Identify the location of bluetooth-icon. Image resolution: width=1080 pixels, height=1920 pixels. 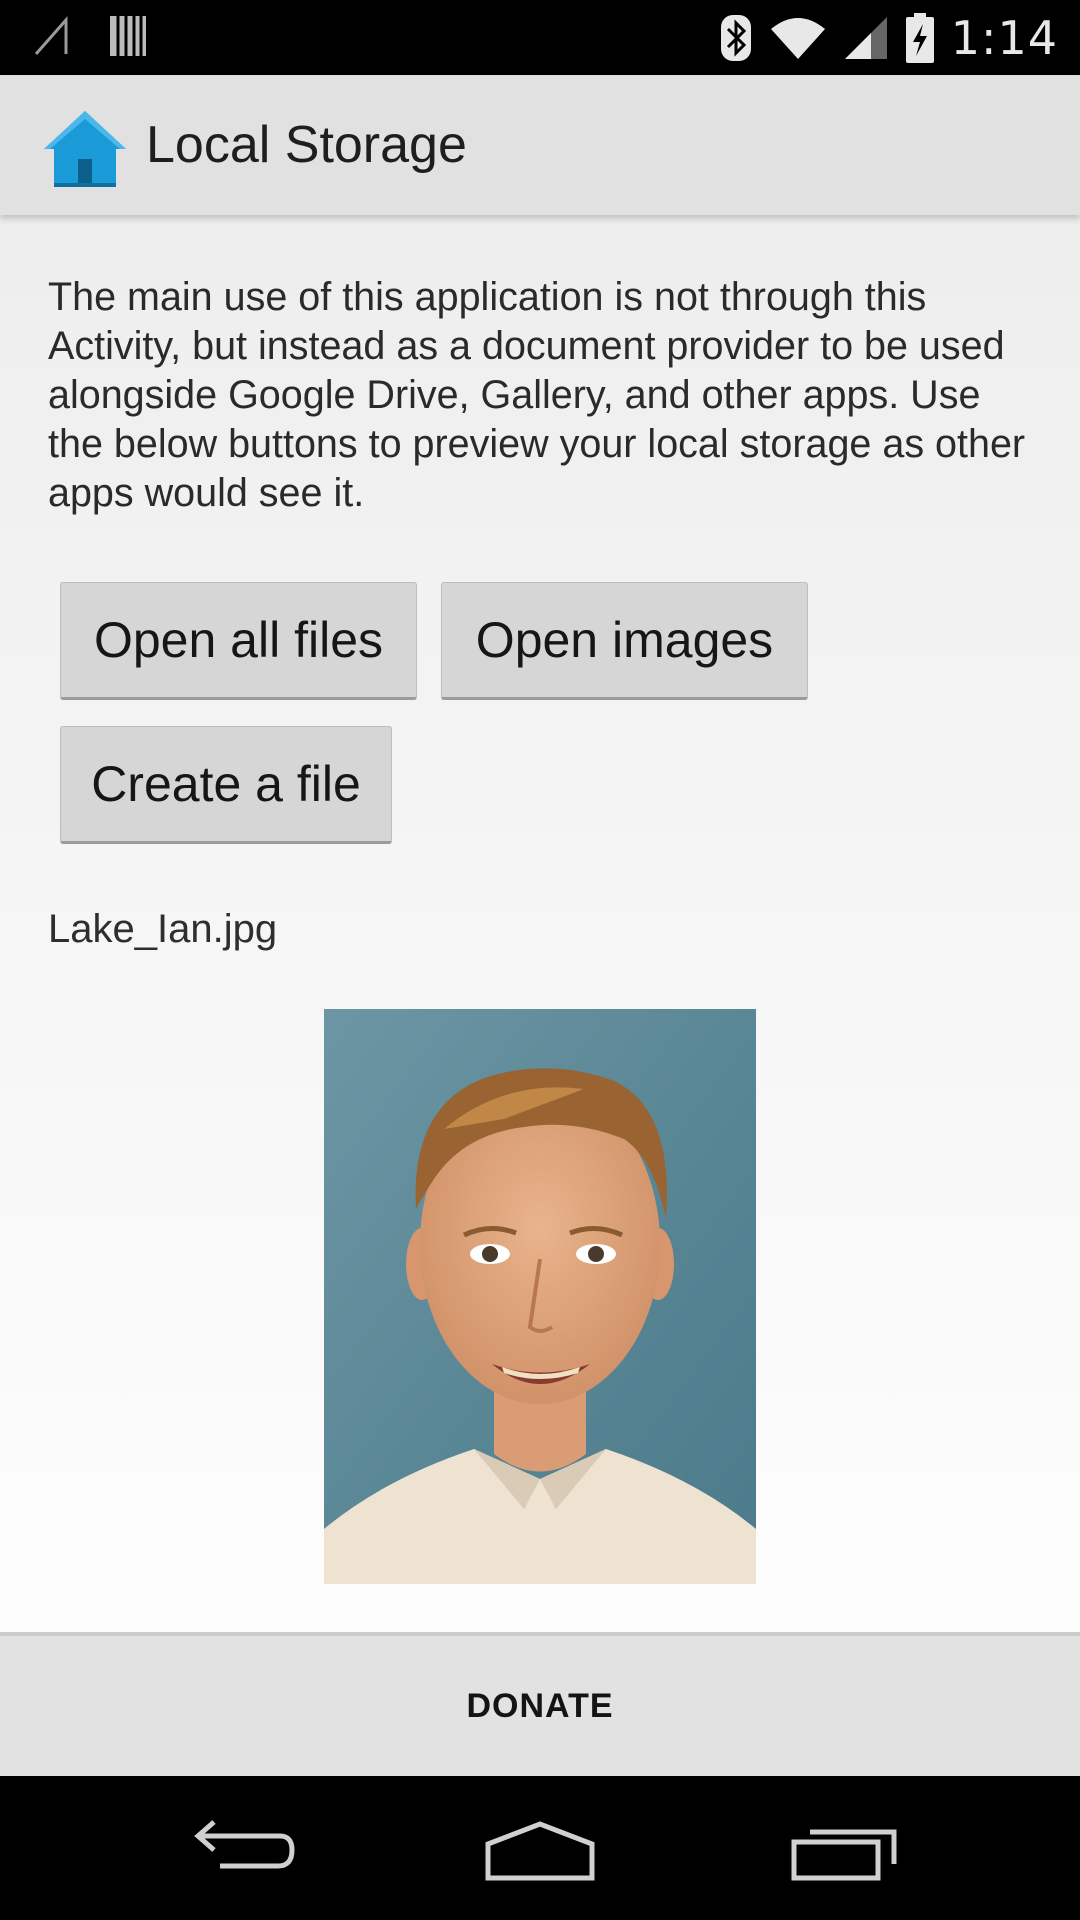
(735, 38).